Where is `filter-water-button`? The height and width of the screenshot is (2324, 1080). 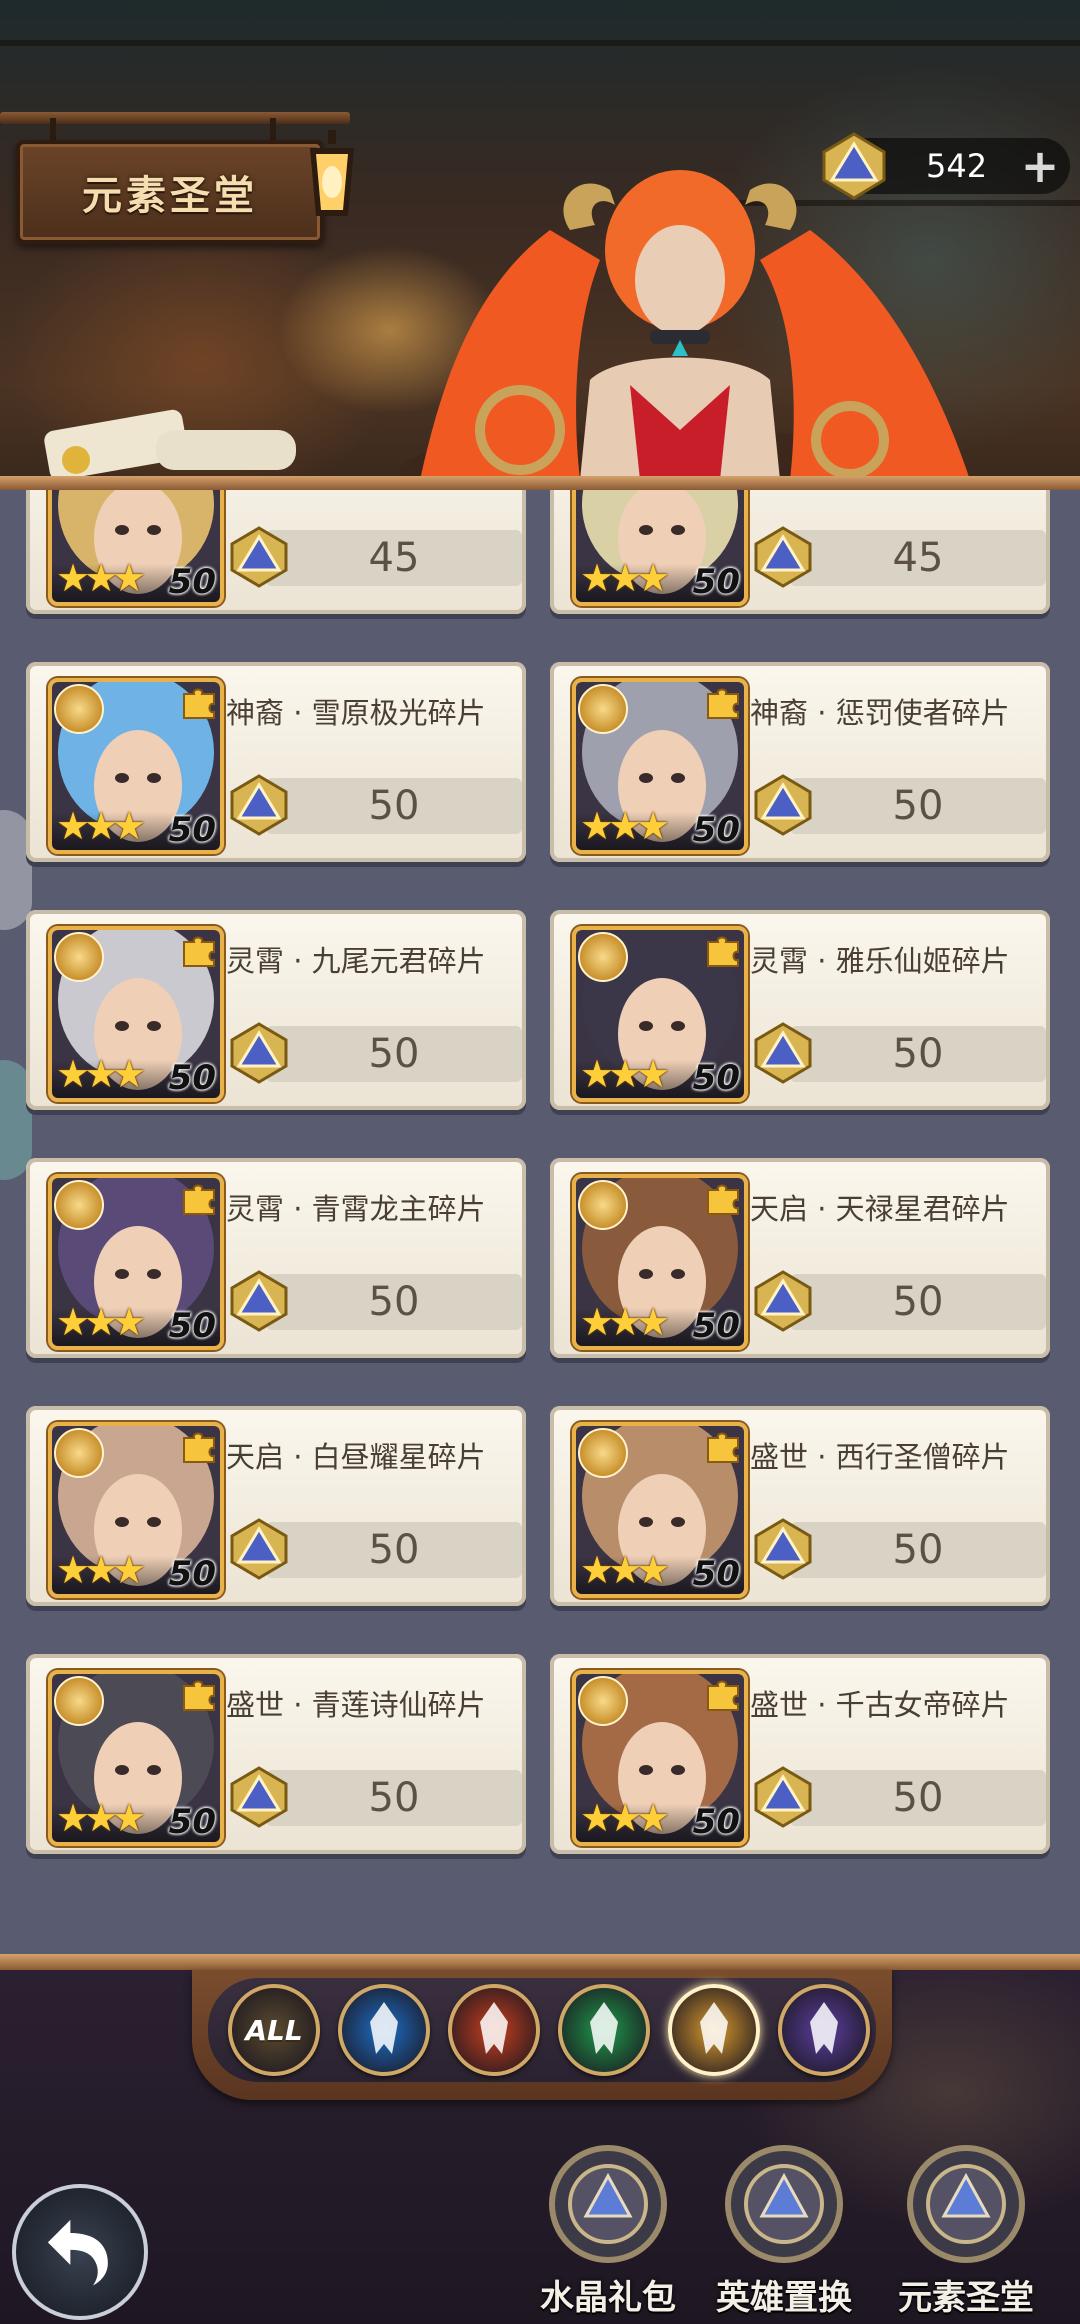 filter-water-button is located at coordinates (384, 2030).